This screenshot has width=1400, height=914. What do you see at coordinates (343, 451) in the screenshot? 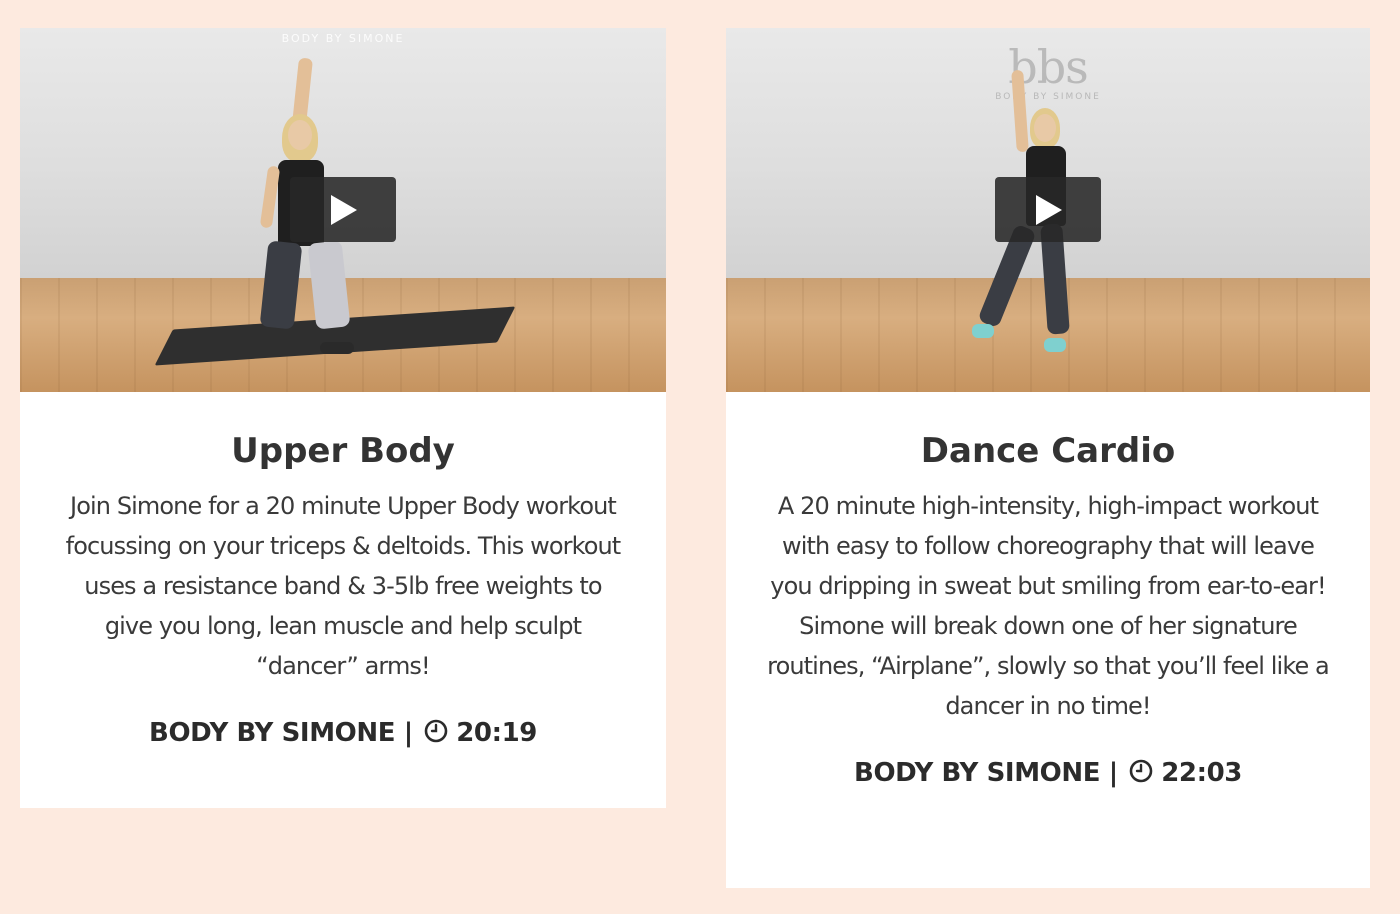
I see `card-title: Upper Body` at bounding box center [343, 451].